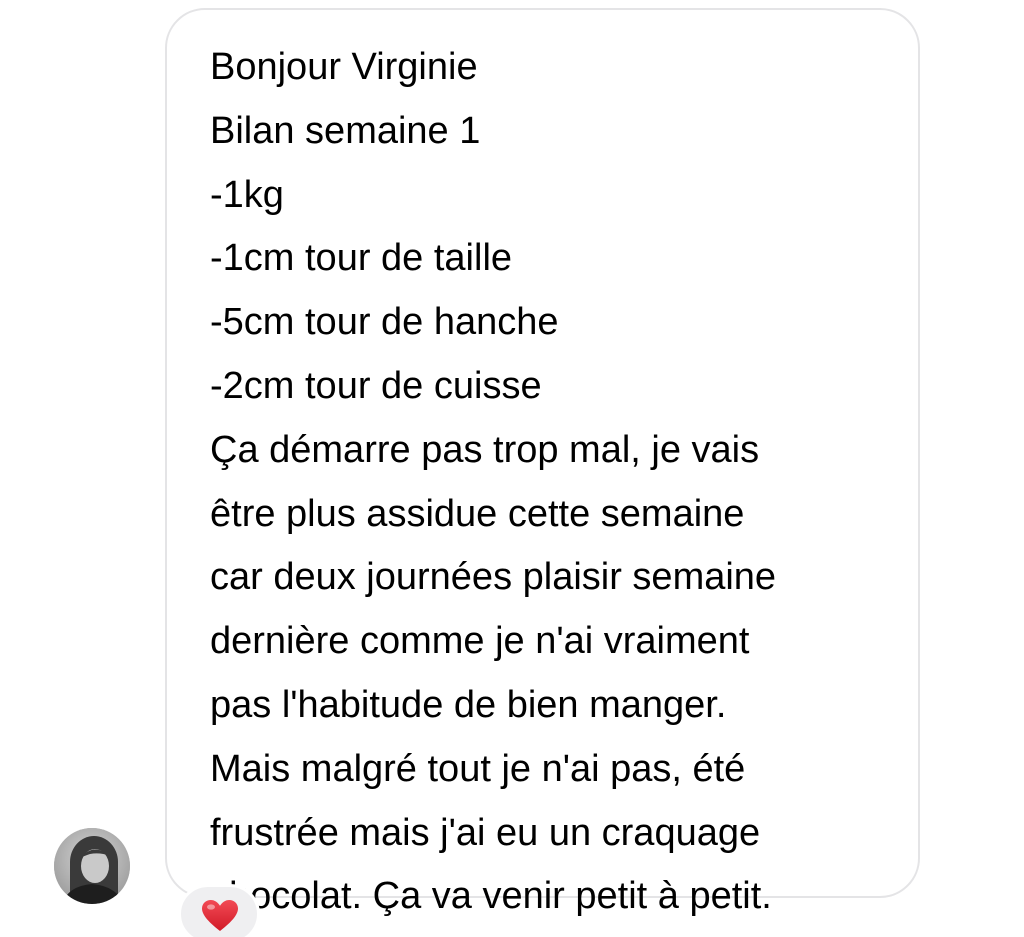 This screenshot has width=1024, height=937. What do you see at coordinates (485, 832) in the screenshot?
I see `message-line: frustrée mais j'ai eu un craquage` at bounding box center [485, 832].